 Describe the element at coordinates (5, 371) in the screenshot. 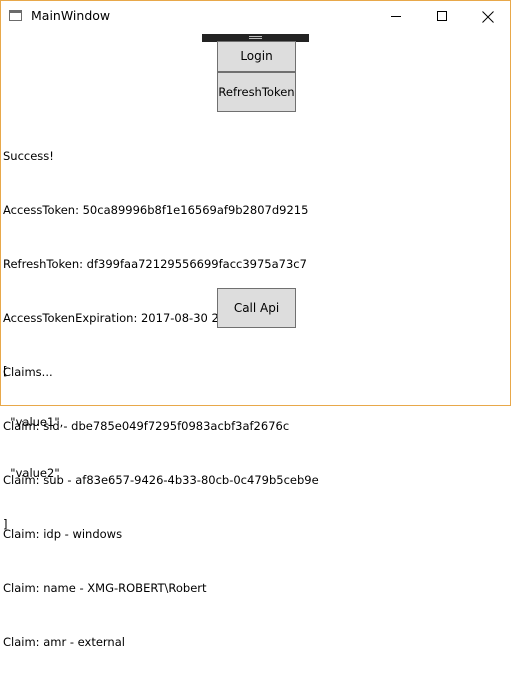

I see `api-output-line: [` at that location.